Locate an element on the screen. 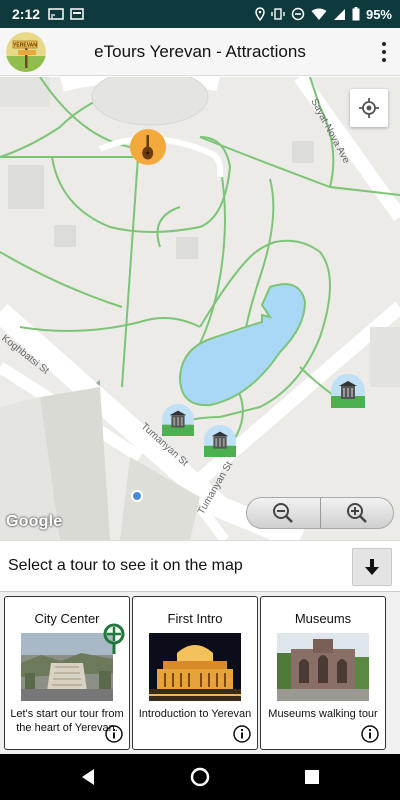 This screenshot has width=400, height=800. expand-tours-button is located at coordinates (372, 567).